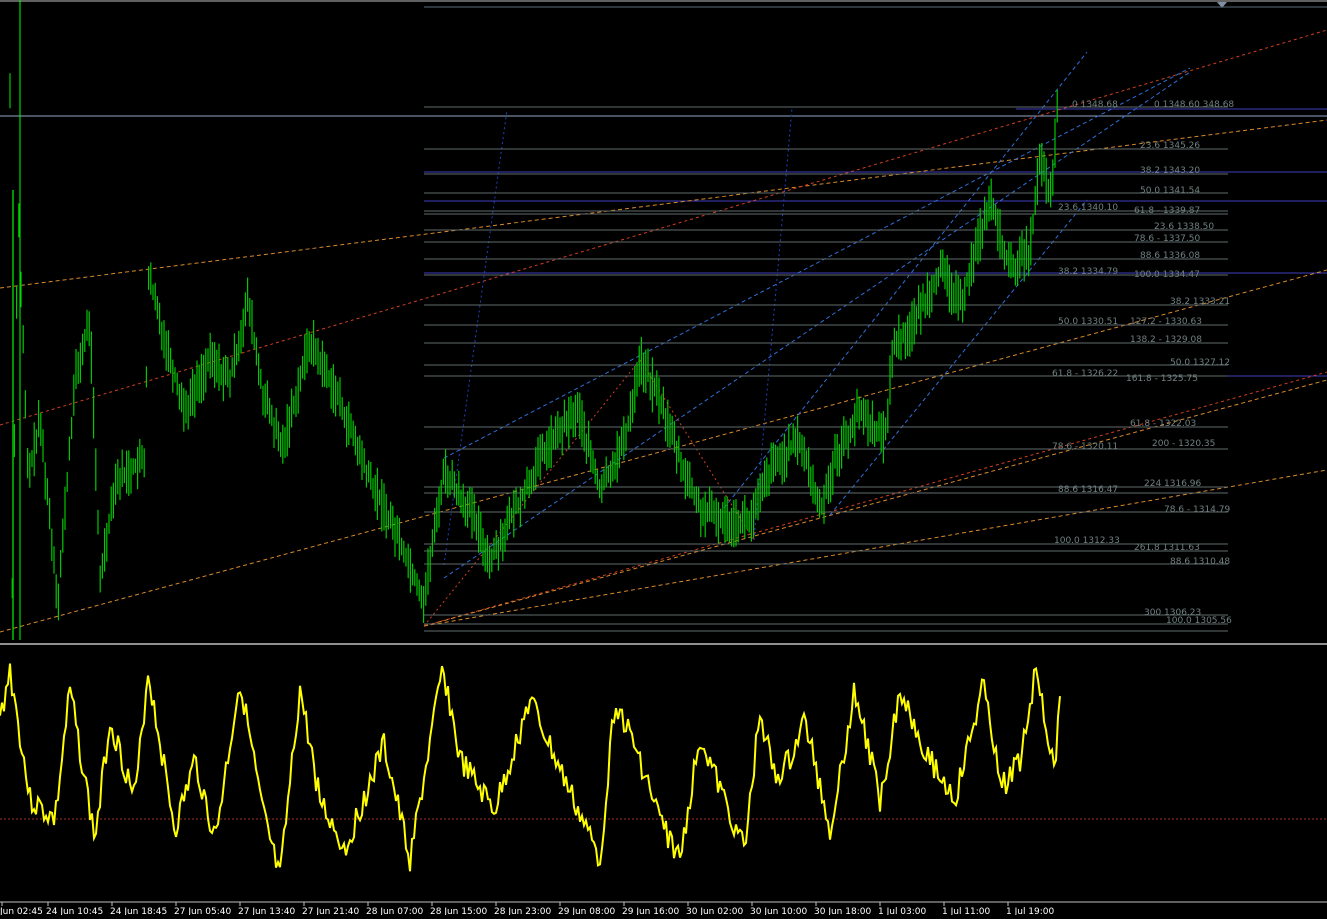 This screenshot has height=919, width=1327. What do you see at coordinates (1184, 227) in the screenshot?
I see `fib-label: 23.6 1338.50` at bounding box center [1184, 227].